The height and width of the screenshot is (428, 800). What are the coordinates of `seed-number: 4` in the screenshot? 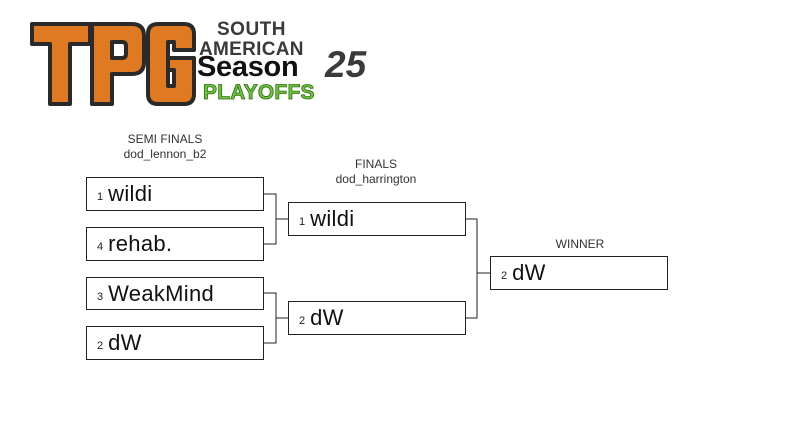 It's located at (100, 247).